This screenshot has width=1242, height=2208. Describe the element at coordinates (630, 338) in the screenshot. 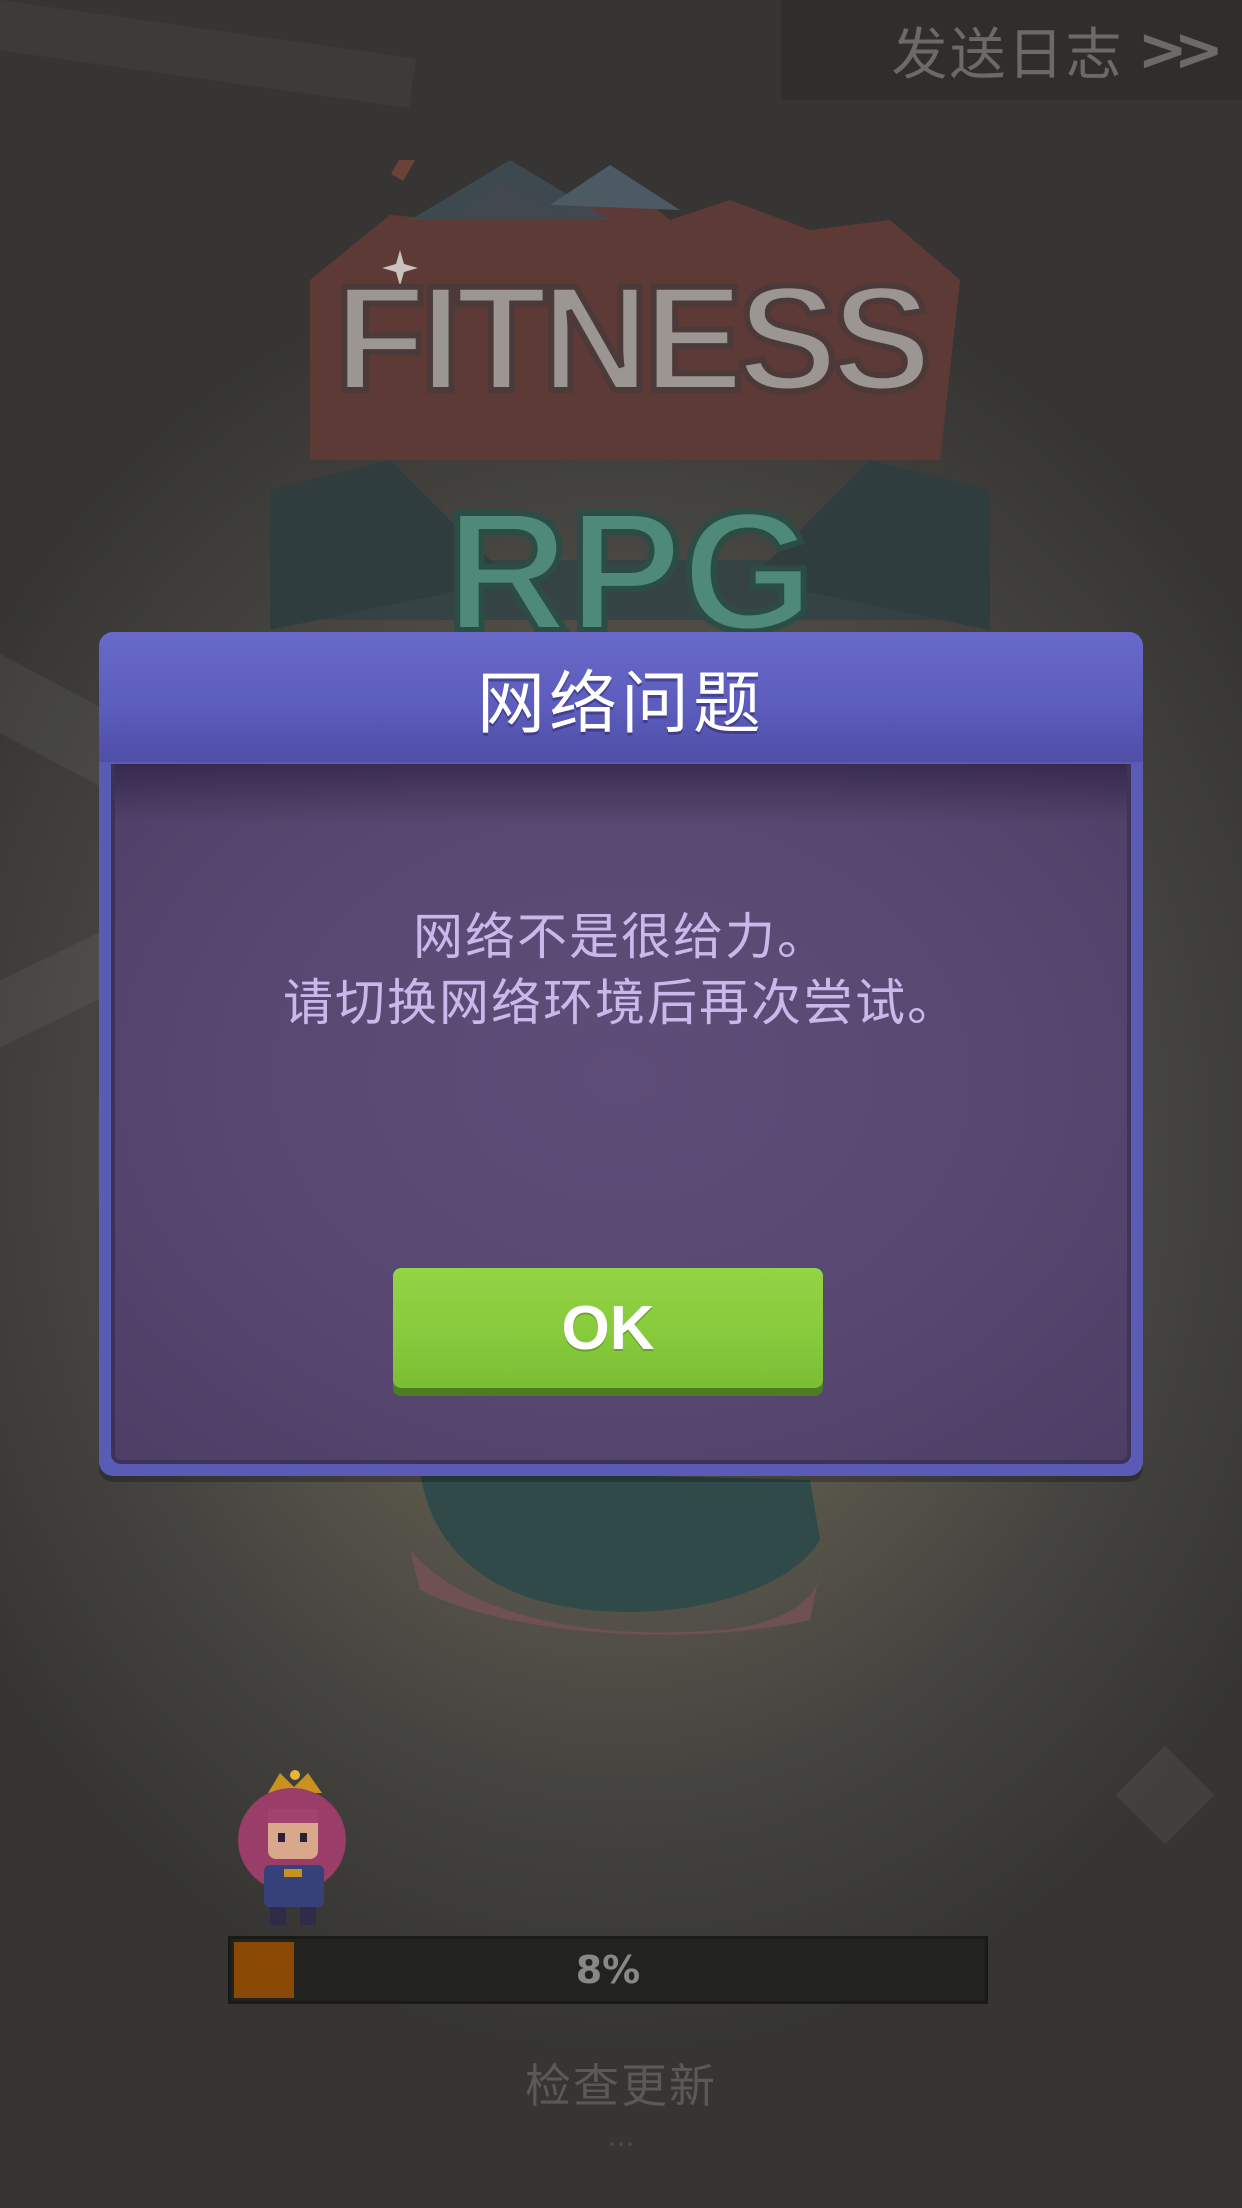

I see `logo-title-fitness: FITNESS` at that location.